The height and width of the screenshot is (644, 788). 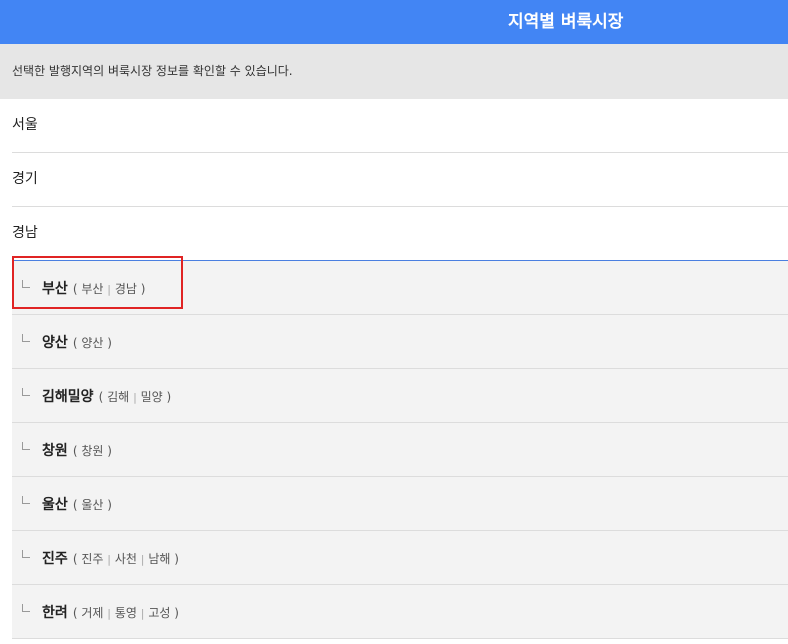 What do you see at coordinates (400, 342) in the screenshot?
I see `subregion-item-yangsan: 양산 ( 양산 )` at bounding box center [400, 342].